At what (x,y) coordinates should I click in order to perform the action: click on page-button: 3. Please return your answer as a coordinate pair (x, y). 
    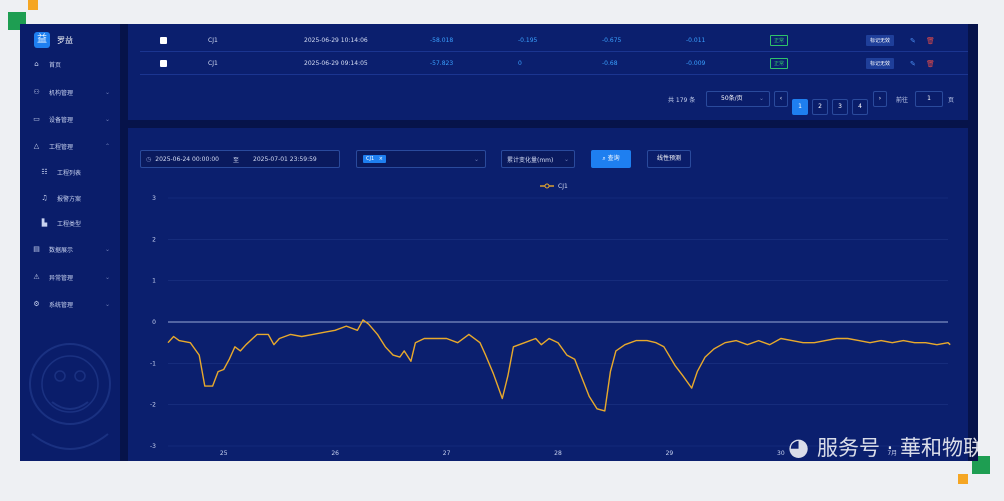
    Looking at the image, I should click on (840, 107).